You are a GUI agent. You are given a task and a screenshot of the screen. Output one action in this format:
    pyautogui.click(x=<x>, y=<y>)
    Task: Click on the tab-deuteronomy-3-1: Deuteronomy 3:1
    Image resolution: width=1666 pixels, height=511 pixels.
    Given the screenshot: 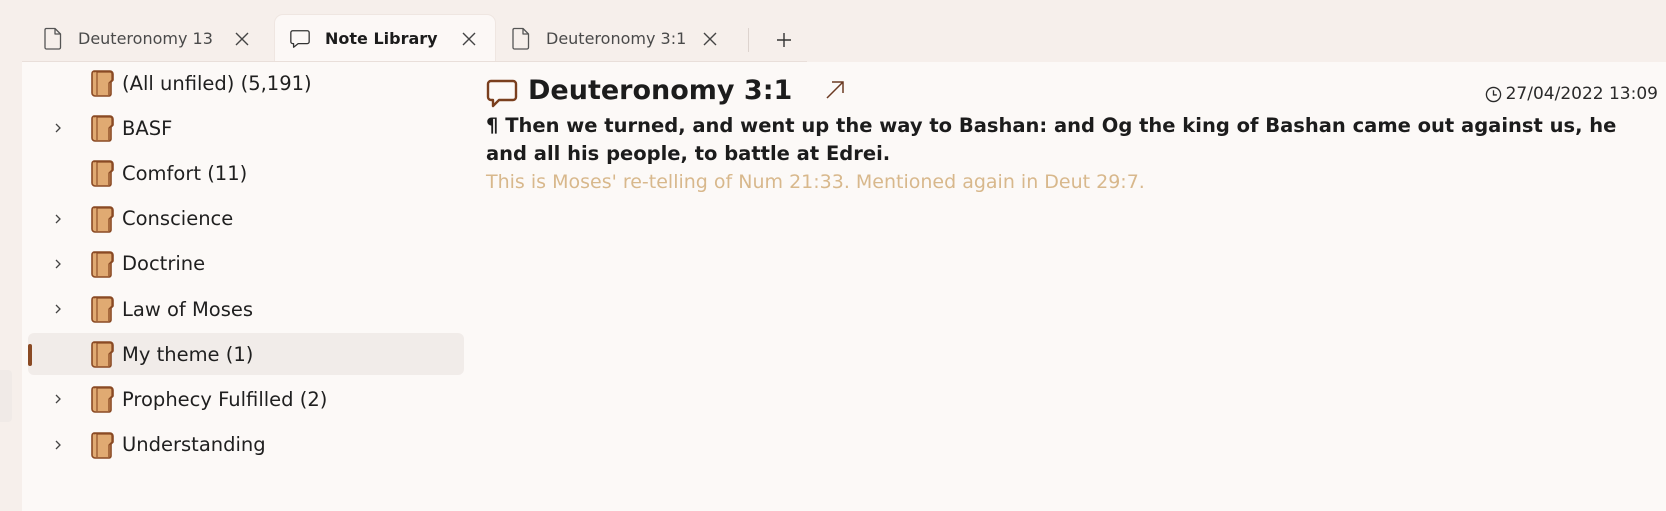 What is the action you would take?
    pyautogui.click(x=623, y=38)
    